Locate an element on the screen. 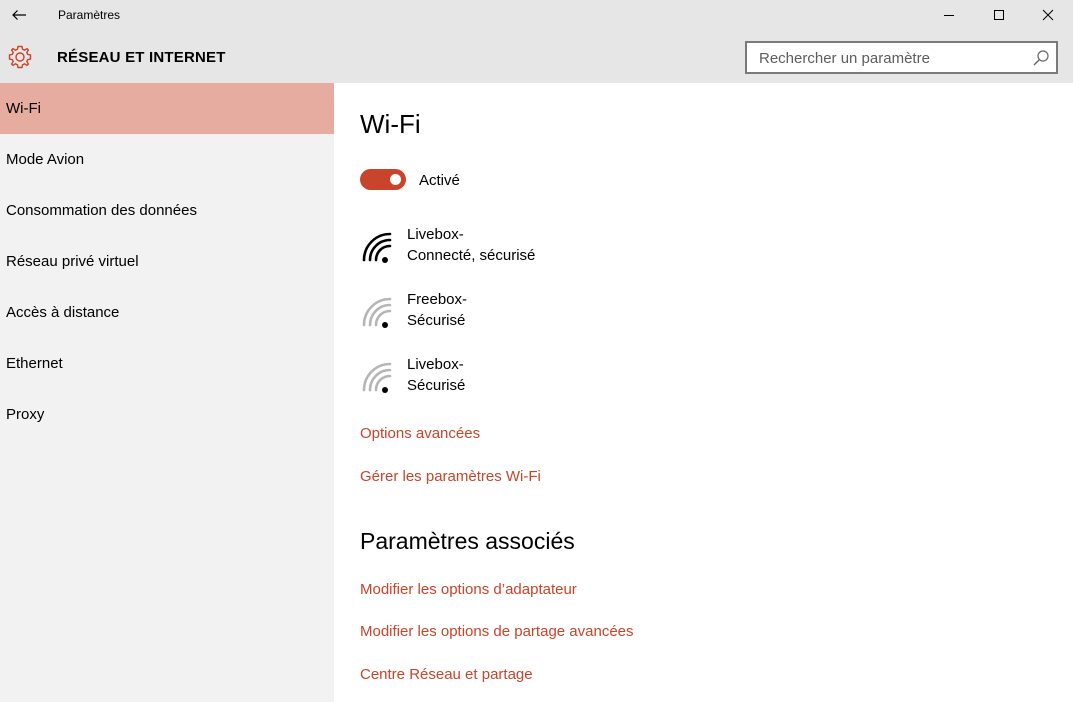 The width and height of the screenshot is (1073, 702). network-item: Freebox- Sécurisé is located at coordinates (520, 316).